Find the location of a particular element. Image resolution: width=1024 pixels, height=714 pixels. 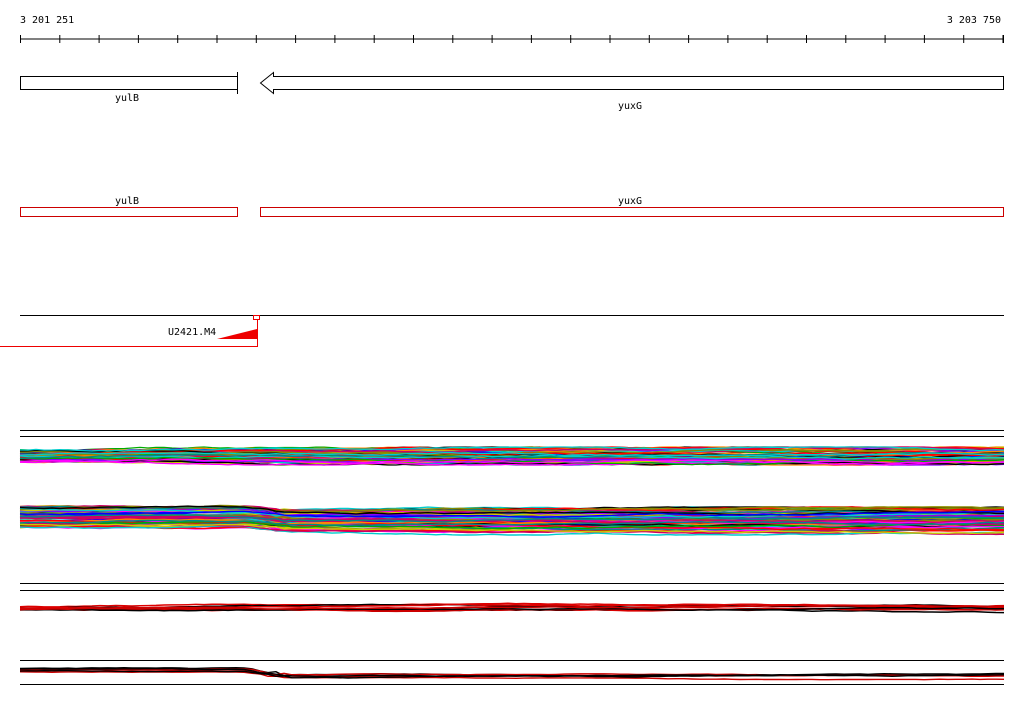

annotation-yuxG: yuxG is located at coordinates (632, 206).